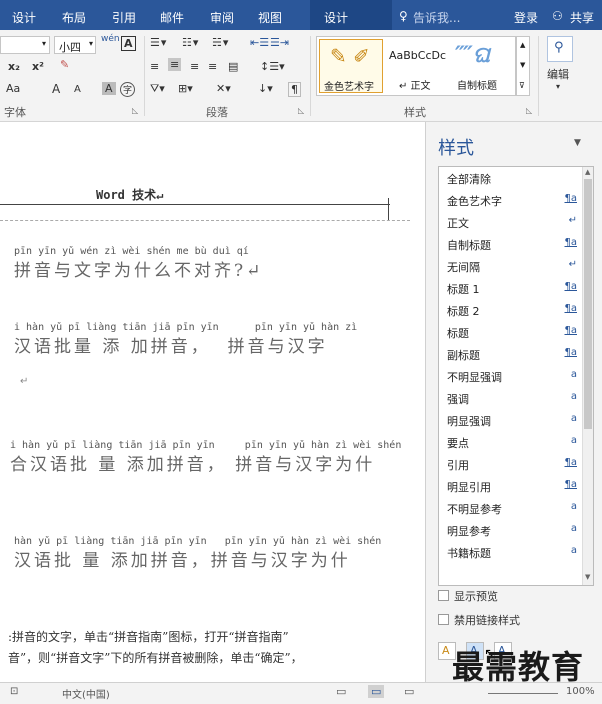  Describe the element at coordinates (182, 561) in the screenshot. I see `text-line: 汉语批 量 添加拼音，拼音与汉字为什` at that location.